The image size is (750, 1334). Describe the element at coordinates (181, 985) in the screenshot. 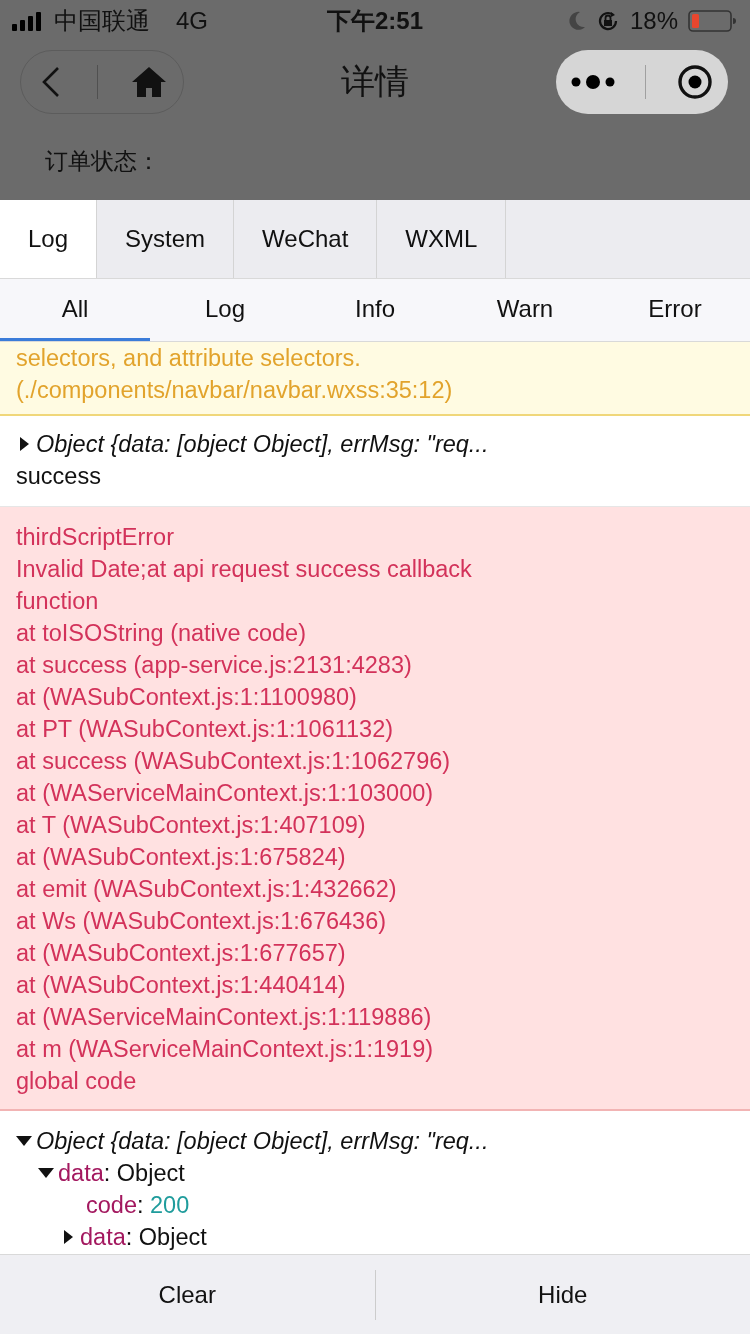

I see `error-line: at (WASubContext.js:1:440414)` at that location.